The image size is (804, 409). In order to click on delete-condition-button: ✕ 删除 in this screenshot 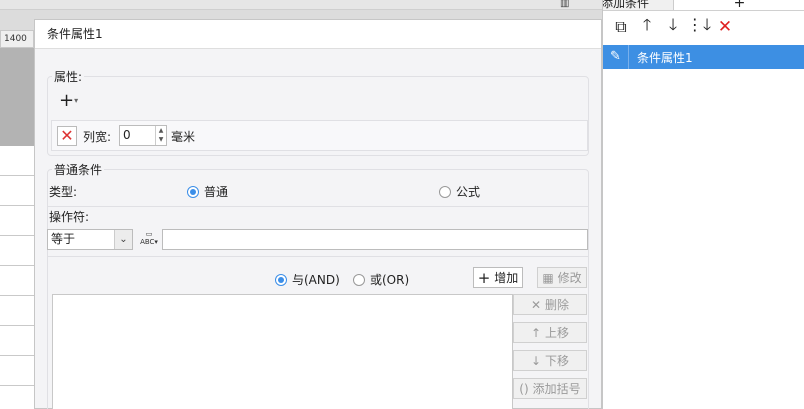, I will do `click(550, 304)`.